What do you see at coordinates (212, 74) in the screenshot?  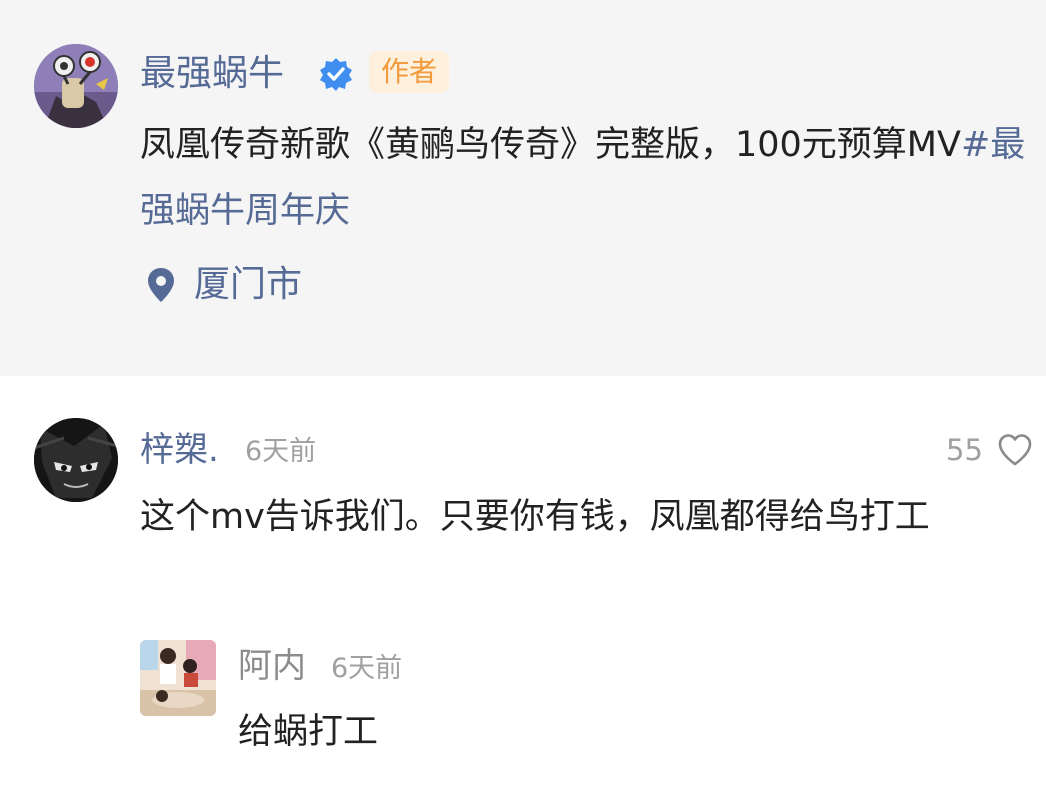 I see `author-name: 最强蜗牛` at bounding box center [212, 74].